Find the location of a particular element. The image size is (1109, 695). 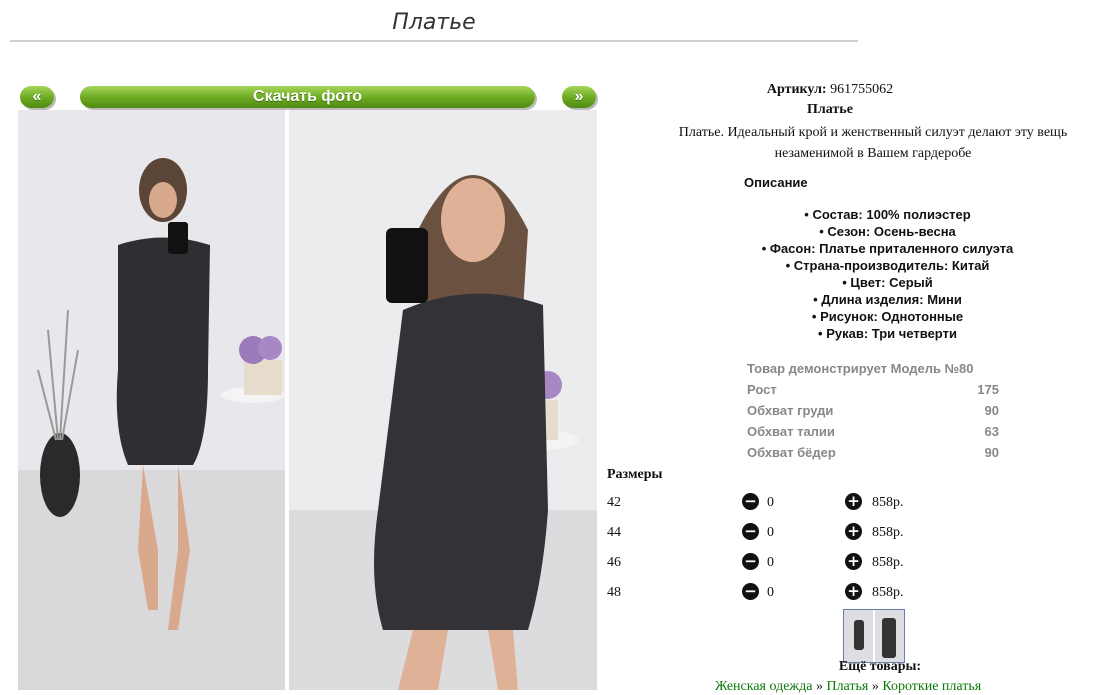

property-item: Цвет: Серый is located at coordinates (887, 282).